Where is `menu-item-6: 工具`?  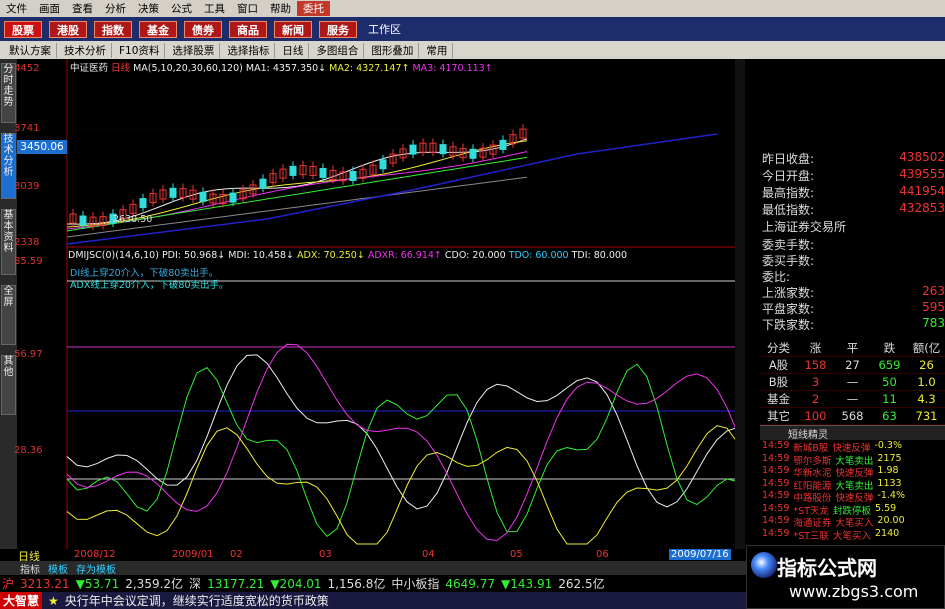
menu-item-6: 工具 is located at coordinates (214, 8).